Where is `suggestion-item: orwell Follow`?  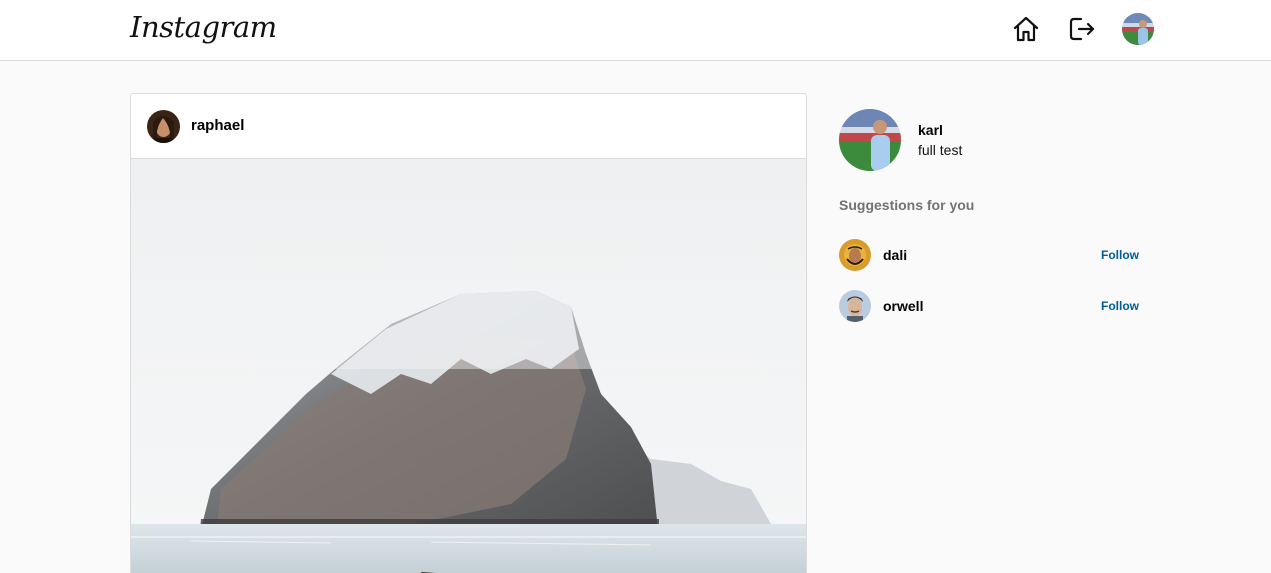
suggestion-item: orwell Follow is located at coordinates (989, 306).